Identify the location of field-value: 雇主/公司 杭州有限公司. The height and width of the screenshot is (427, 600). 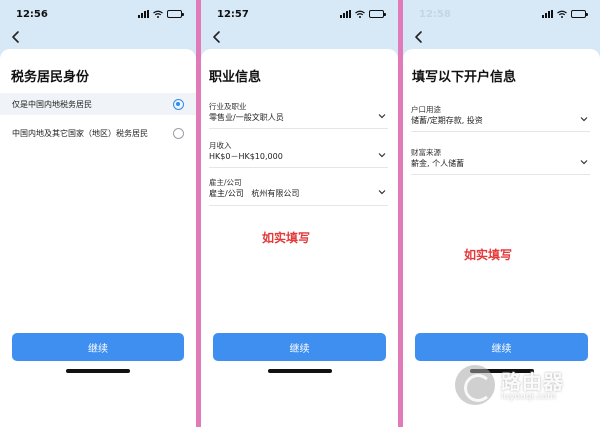
(254, 193).